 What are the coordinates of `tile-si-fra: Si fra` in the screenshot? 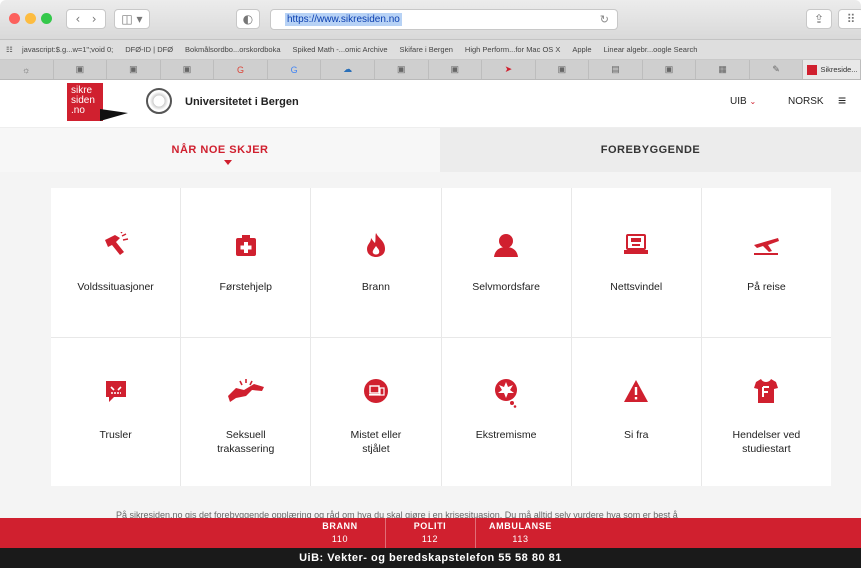 It's located at (636, 411).